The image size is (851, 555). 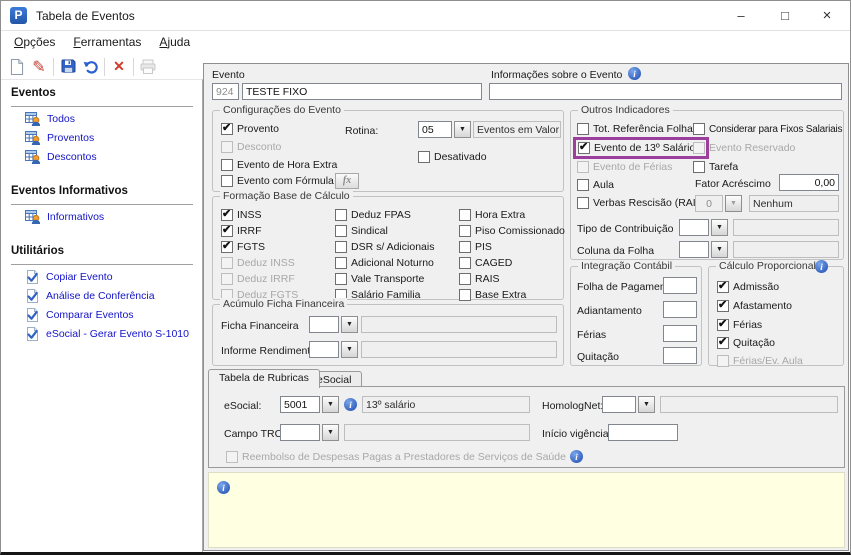 I want to click on coluna-folha-combo-value, so click(x=694, y=249).